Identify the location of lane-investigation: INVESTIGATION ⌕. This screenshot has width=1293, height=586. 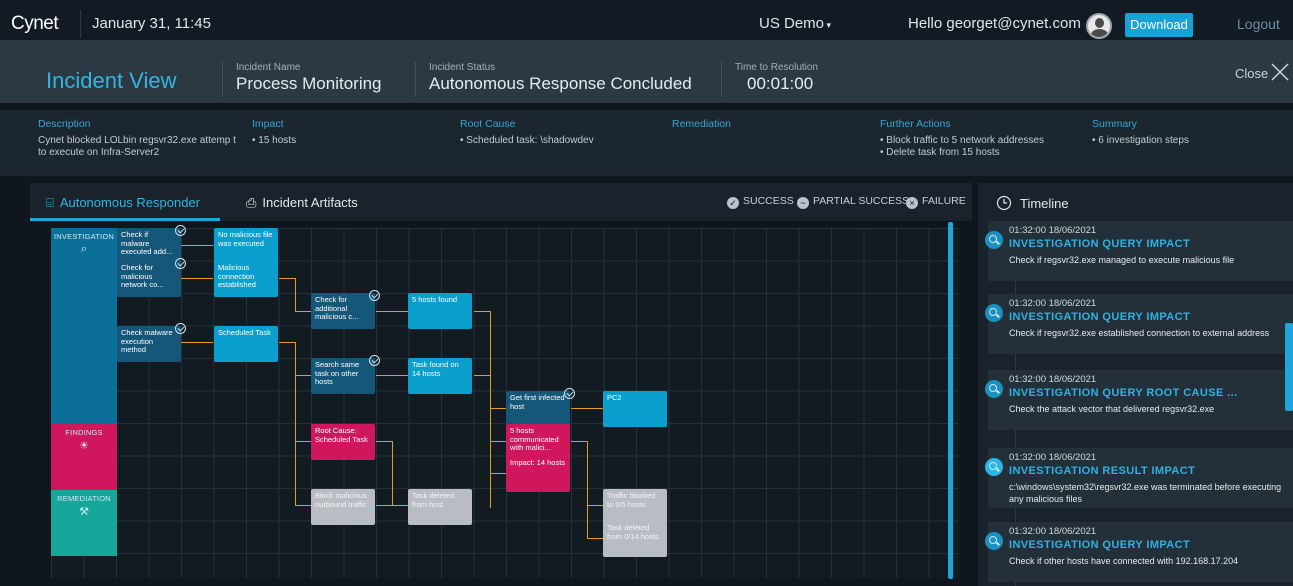
(84, 326).